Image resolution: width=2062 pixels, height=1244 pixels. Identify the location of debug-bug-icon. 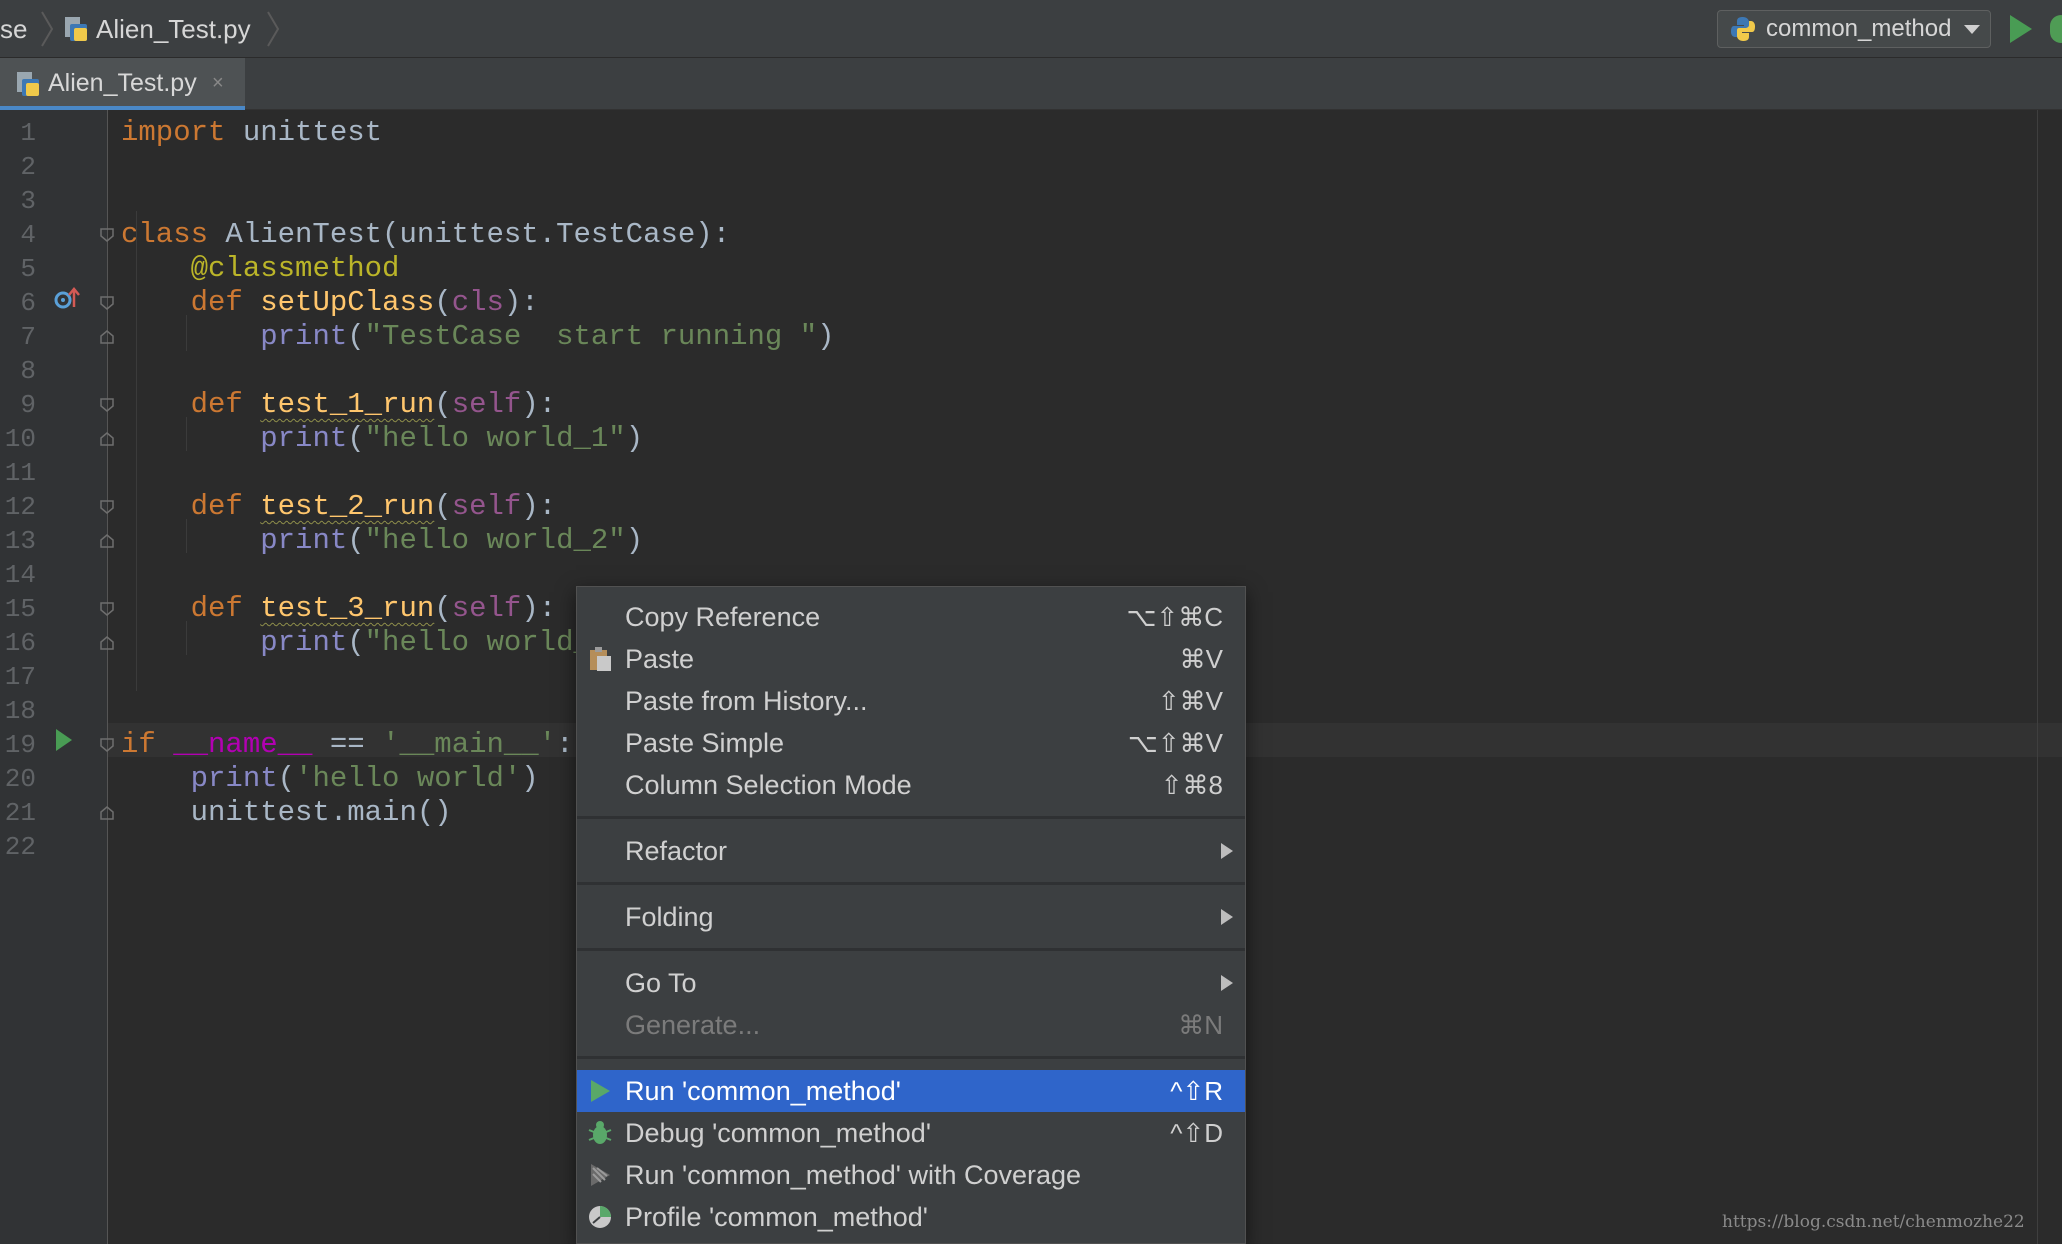
(600, 1132).